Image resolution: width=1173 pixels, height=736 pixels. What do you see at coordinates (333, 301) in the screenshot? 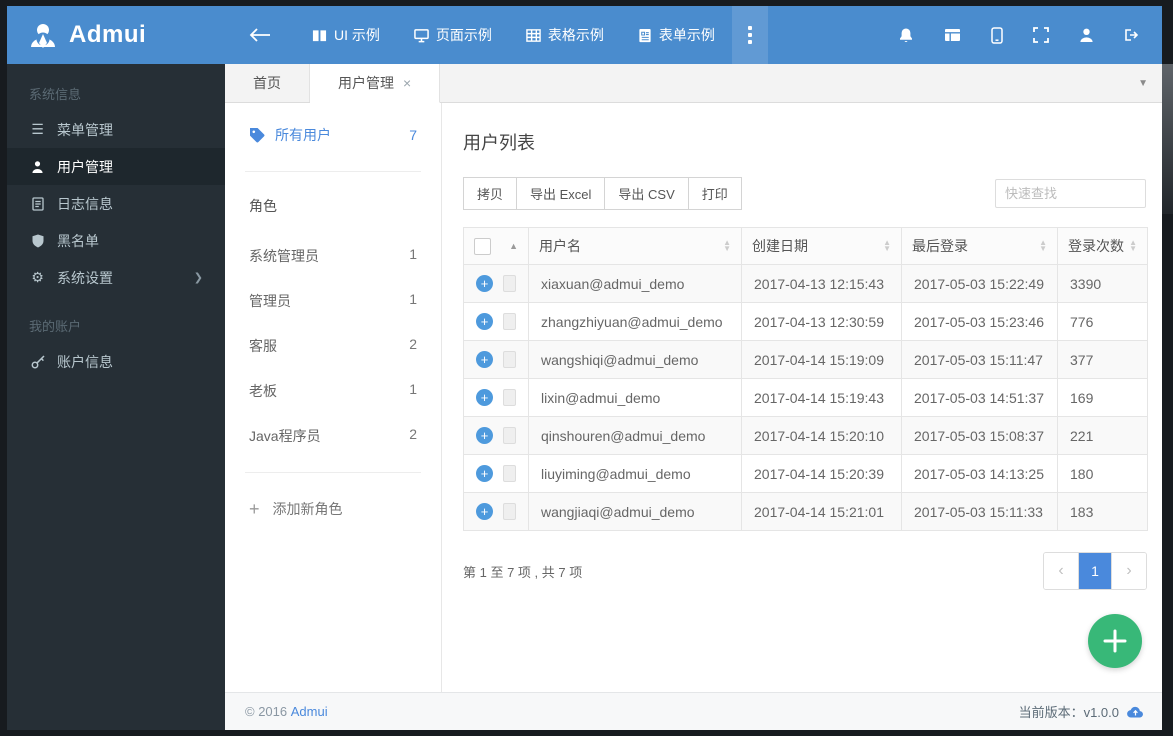
I see `role-item-admin: 管理员 1` at bounding box center [333, 301].